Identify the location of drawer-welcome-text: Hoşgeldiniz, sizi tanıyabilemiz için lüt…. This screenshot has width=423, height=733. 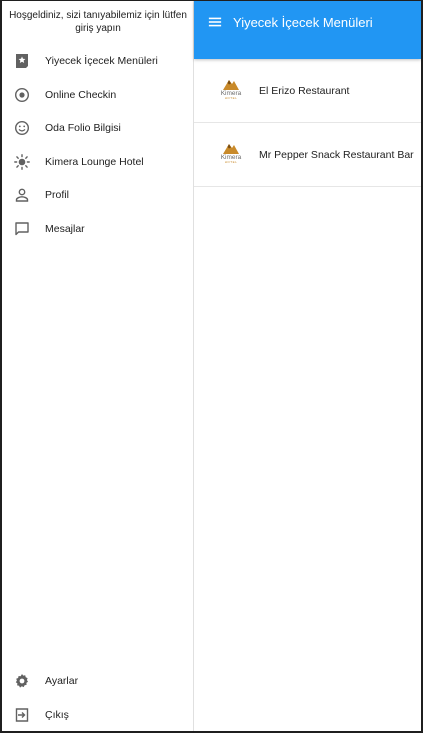
(98, 22).